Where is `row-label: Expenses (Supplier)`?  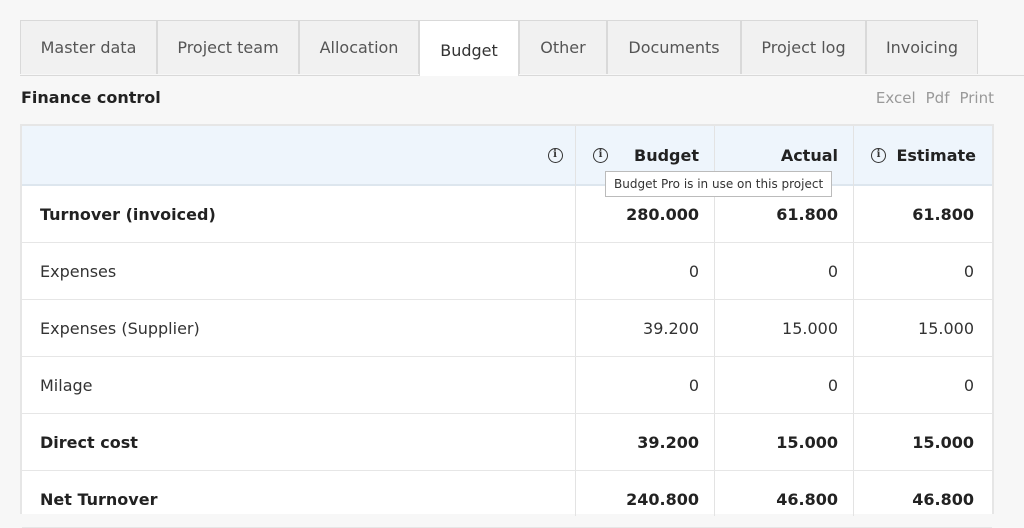
row-label: Expenses (Supplier) is located at coordinates (120, 328).